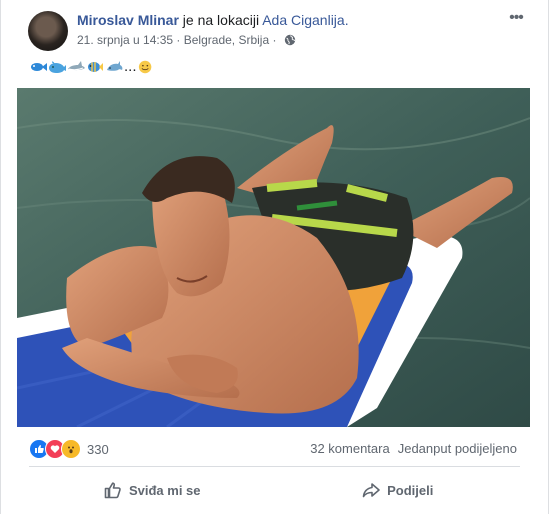  I want to click on share-button: Podijeli, so click(398, 490).